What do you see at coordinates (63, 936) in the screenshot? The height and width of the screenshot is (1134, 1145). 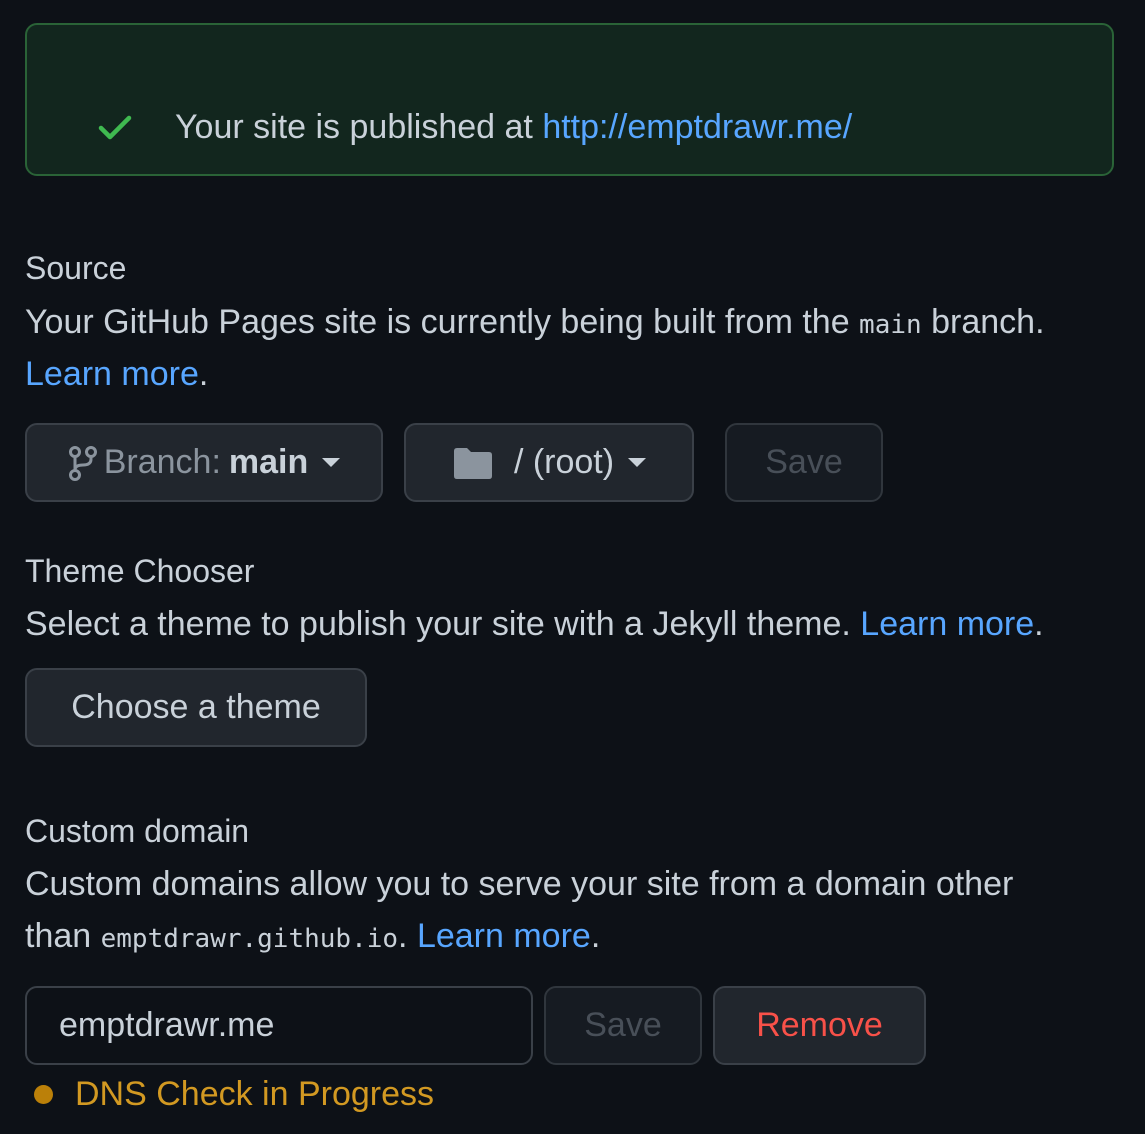 I see `domain-desc-than: than` at bounding box center [63, 936].